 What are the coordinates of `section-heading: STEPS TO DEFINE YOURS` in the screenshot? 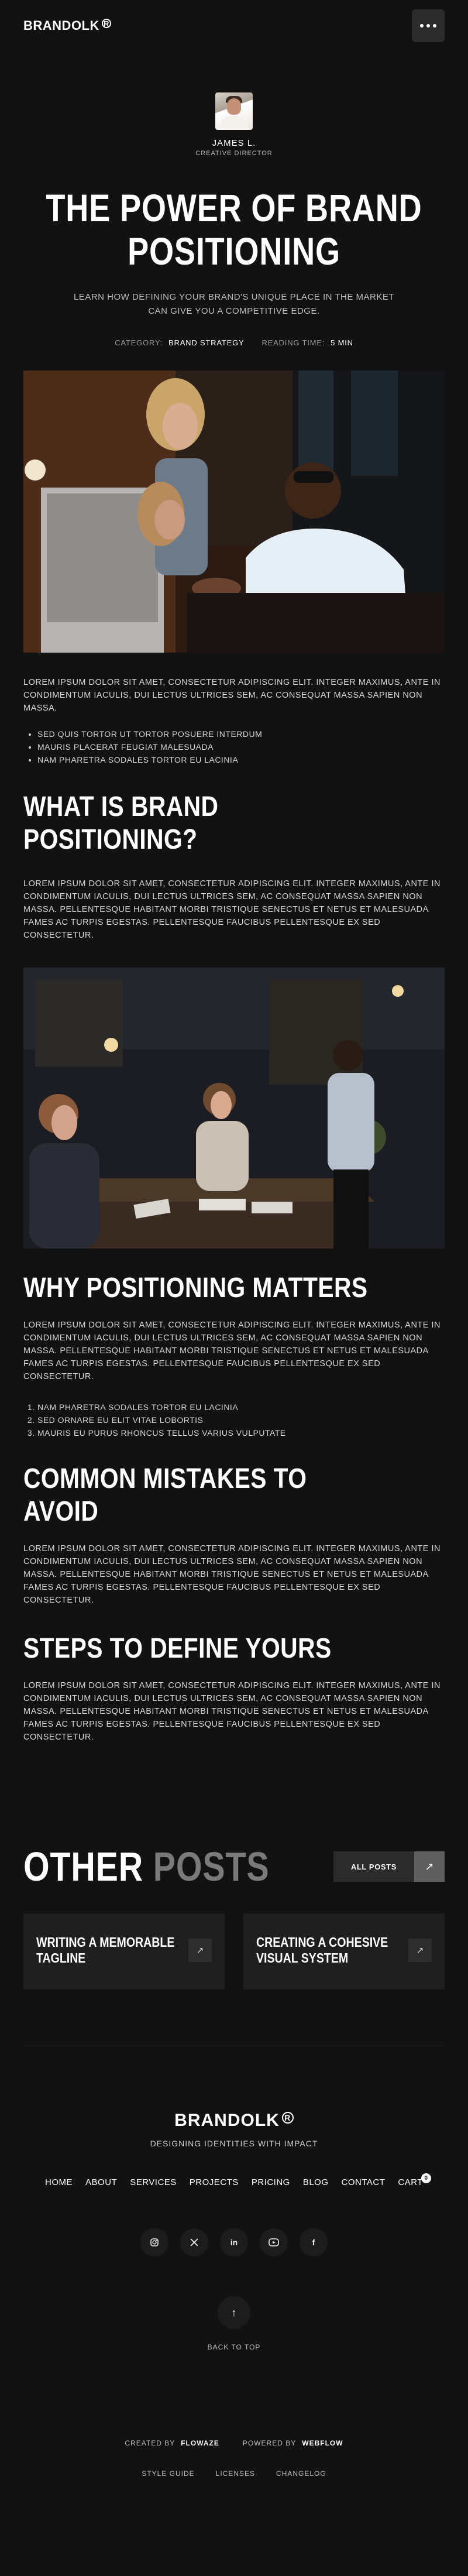 It's located at (177, 1649).